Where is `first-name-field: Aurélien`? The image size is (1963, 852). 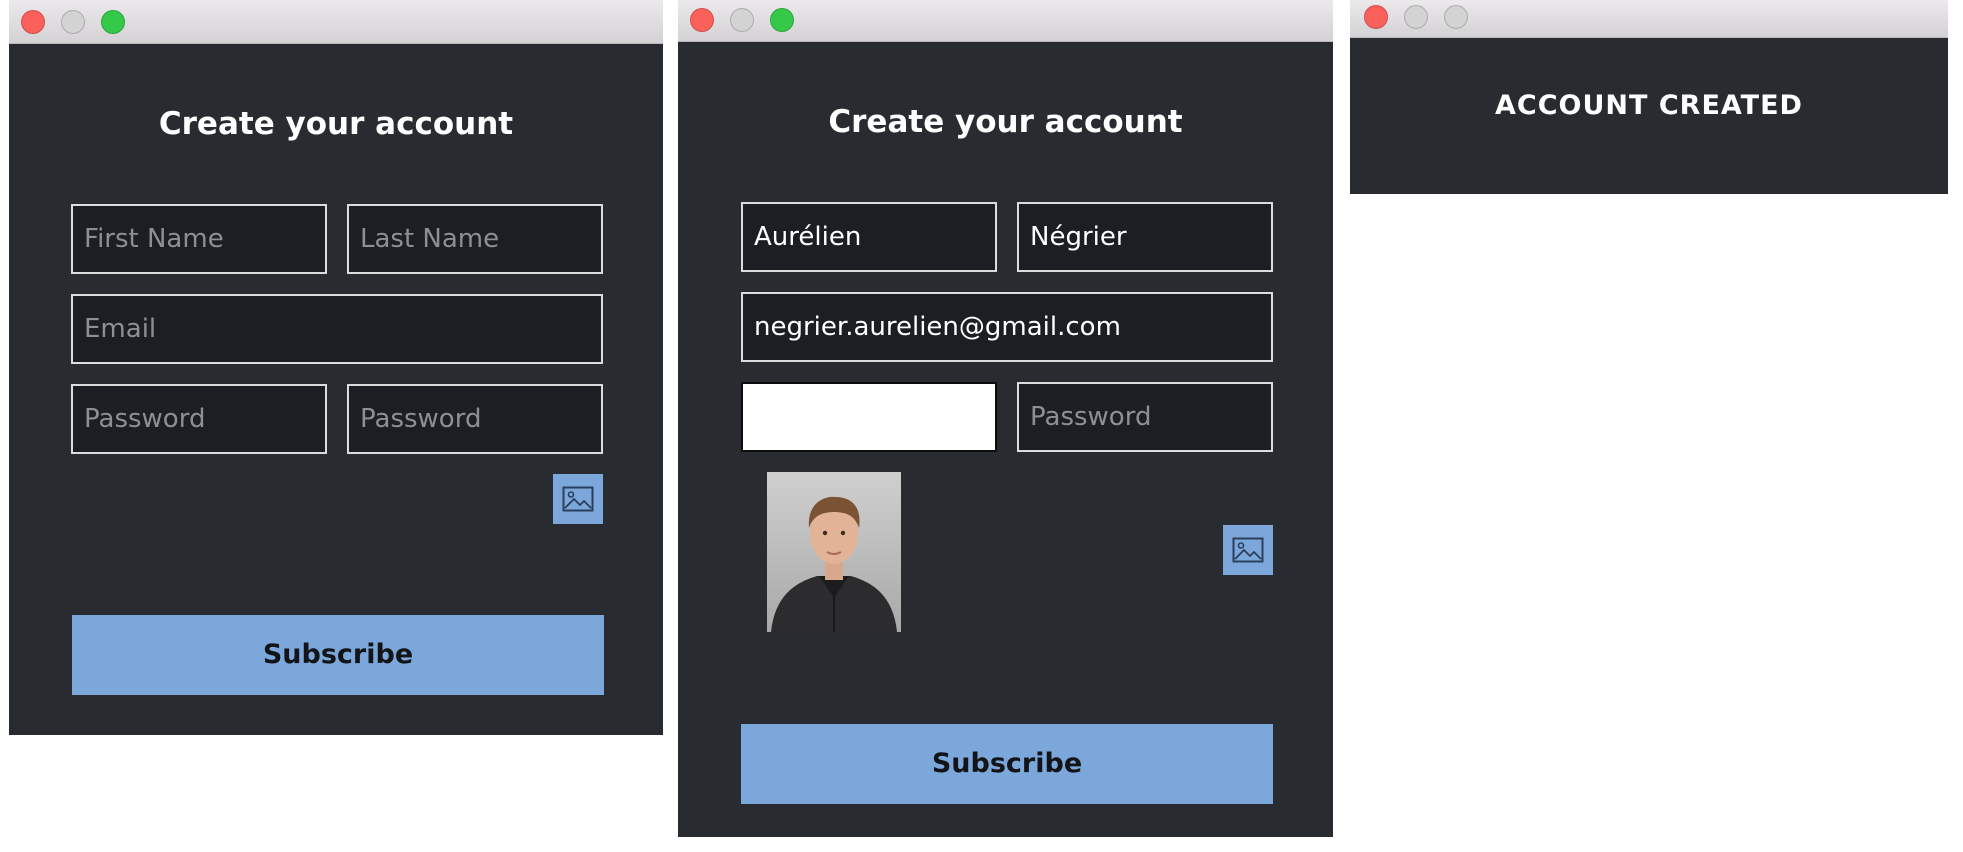
first-name-field: Aurélien is located at coordinates (869, 237).